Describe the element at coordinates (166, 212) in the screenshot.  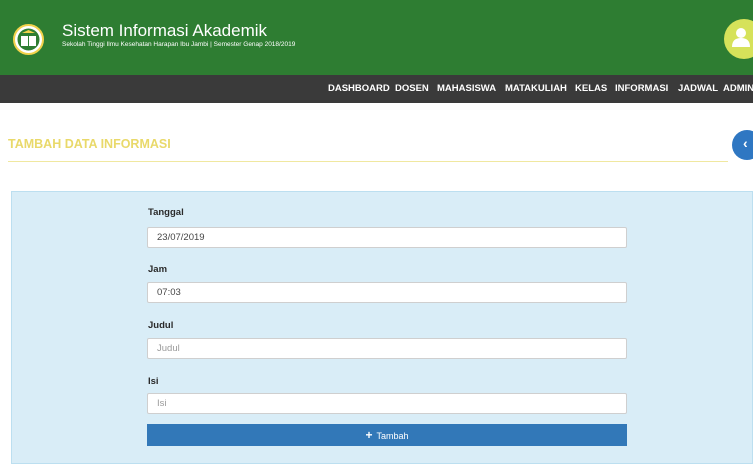
I see `tanggal-label: Tanggal` at that location.